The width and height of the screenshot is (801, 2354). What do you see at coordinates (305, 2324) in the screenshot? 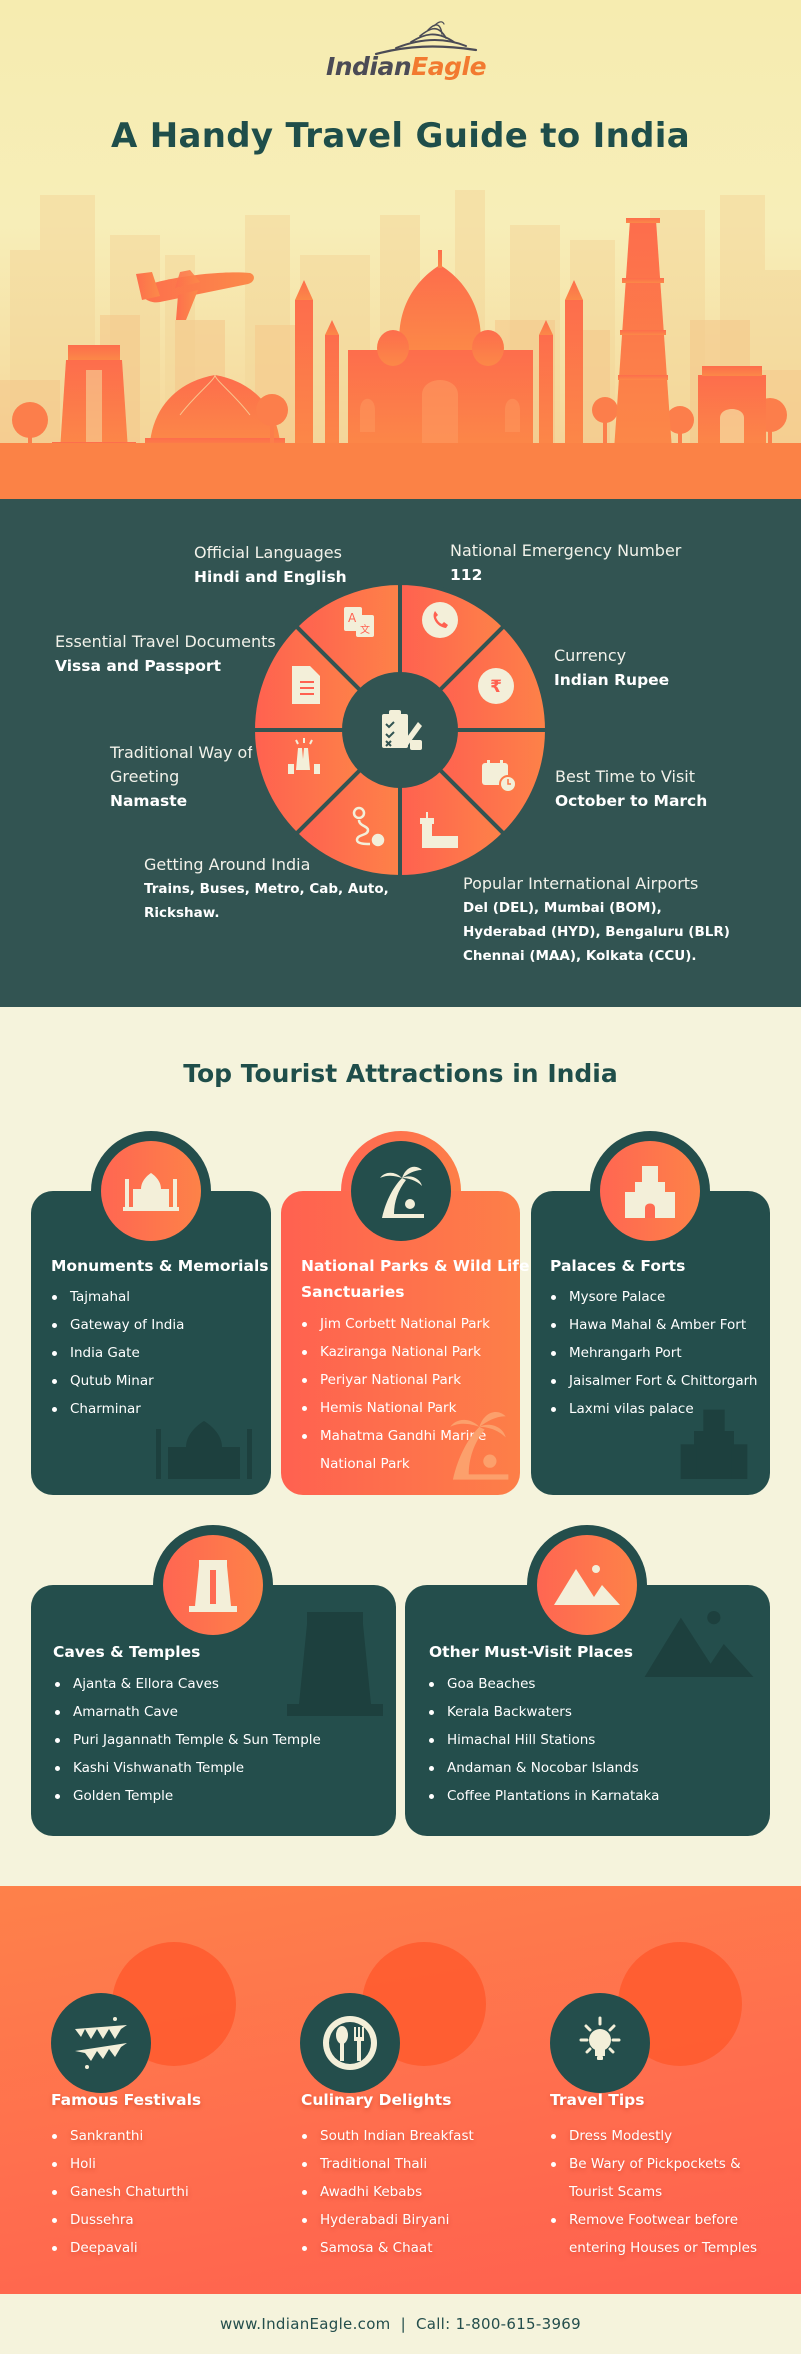
I see `website-link: www.IndianEagle.com` at bounding box center [305, 2324].